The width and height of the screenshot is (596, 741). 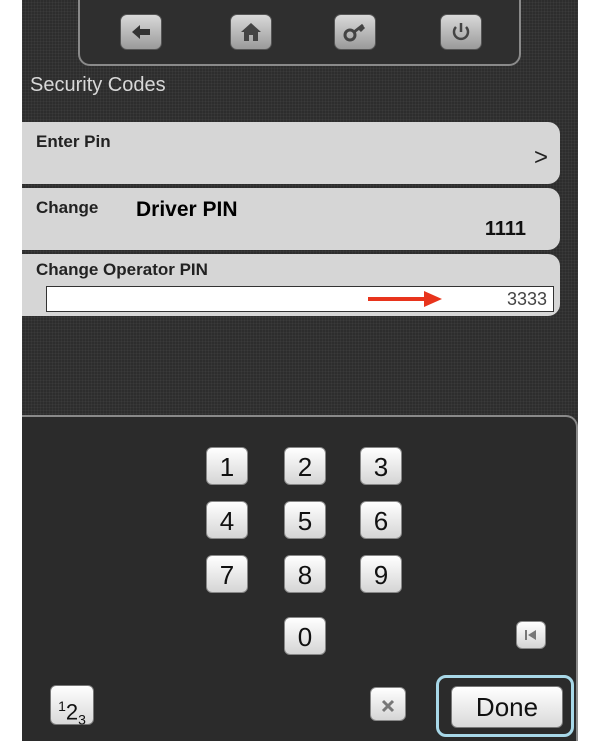 I want to click on key-2: 2, so click(x=305, y=466).